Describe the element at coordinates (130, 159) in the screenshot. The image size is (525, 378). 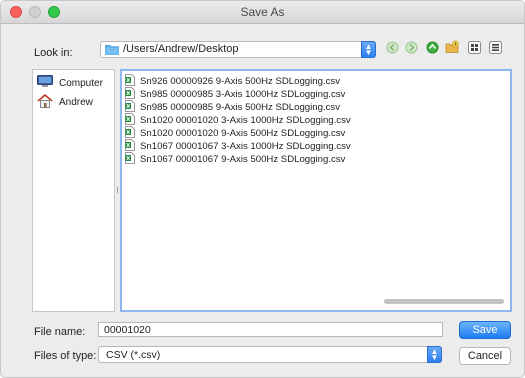
I see `csv-file-icon` at that location.